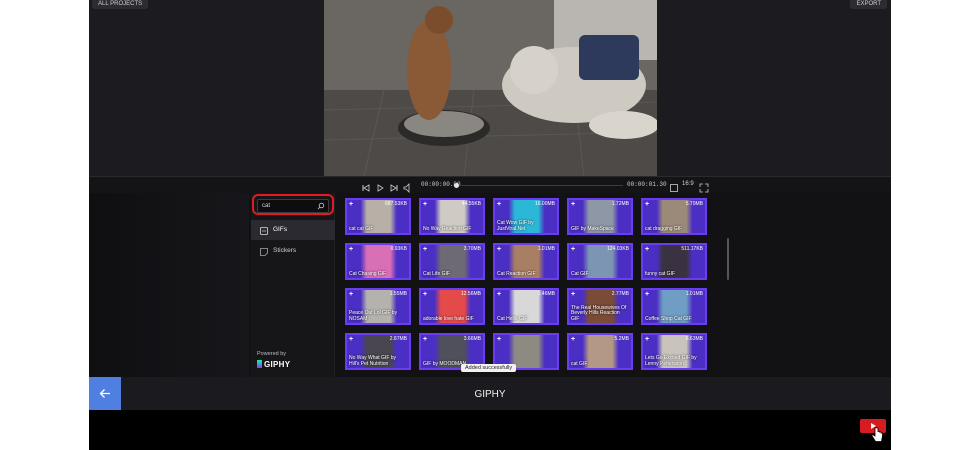 The image size is (980, 450). I want to click on gif-size: 12.56MB, so click(470, 294).